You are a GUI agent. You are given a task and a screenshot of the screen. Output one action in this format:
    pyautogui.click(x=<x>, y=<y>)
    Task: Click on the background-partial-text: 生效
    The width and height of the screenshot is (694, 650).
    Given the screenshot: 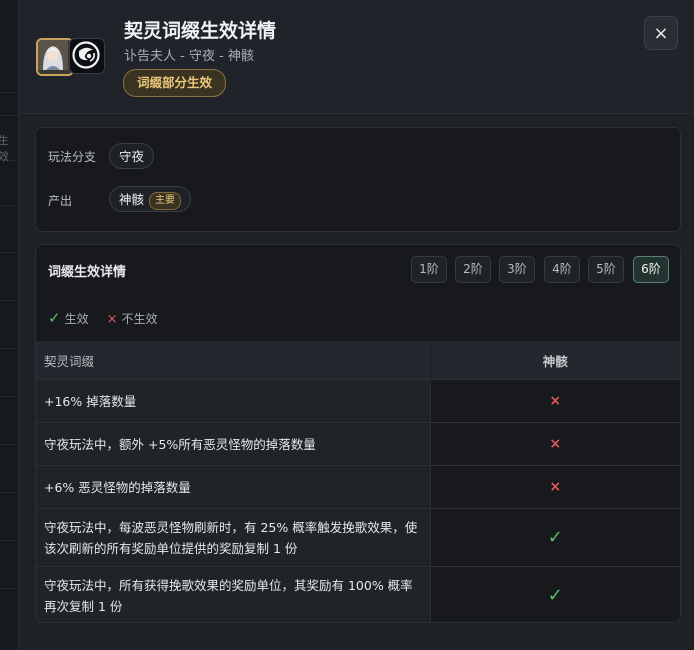 What is the action you would take?
    pyautogui.click(x=4, y=148)
    